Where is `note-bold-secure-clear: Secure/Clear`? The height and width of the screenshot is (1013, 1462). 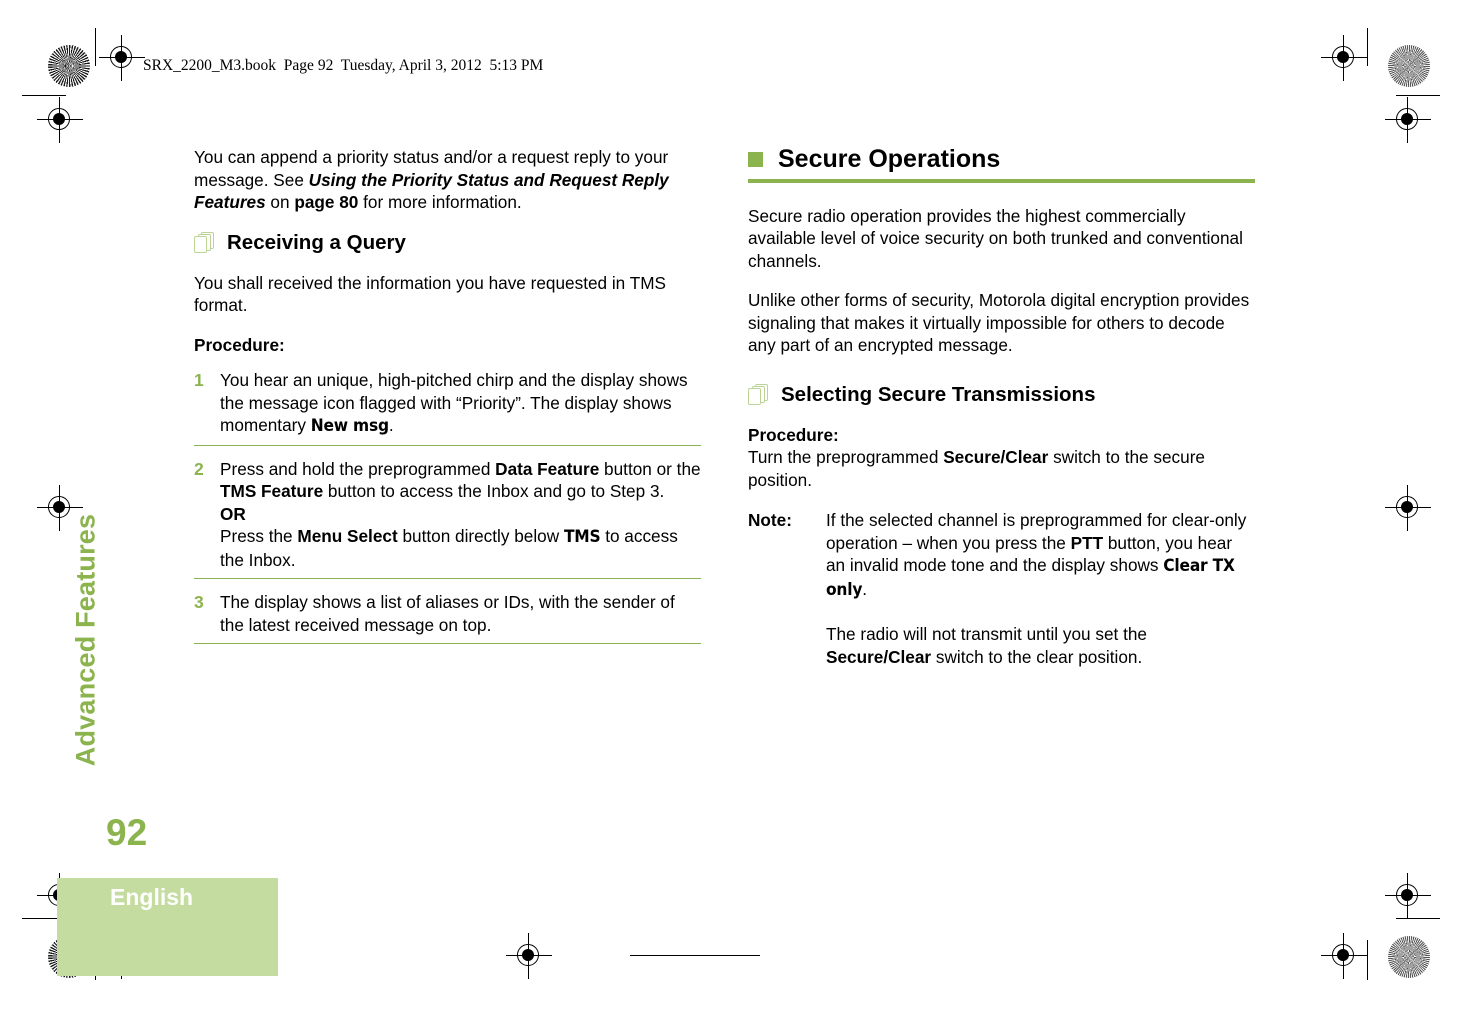 note-bold-secure-clear: Secure/Clear is located at coordinates (879, 656).